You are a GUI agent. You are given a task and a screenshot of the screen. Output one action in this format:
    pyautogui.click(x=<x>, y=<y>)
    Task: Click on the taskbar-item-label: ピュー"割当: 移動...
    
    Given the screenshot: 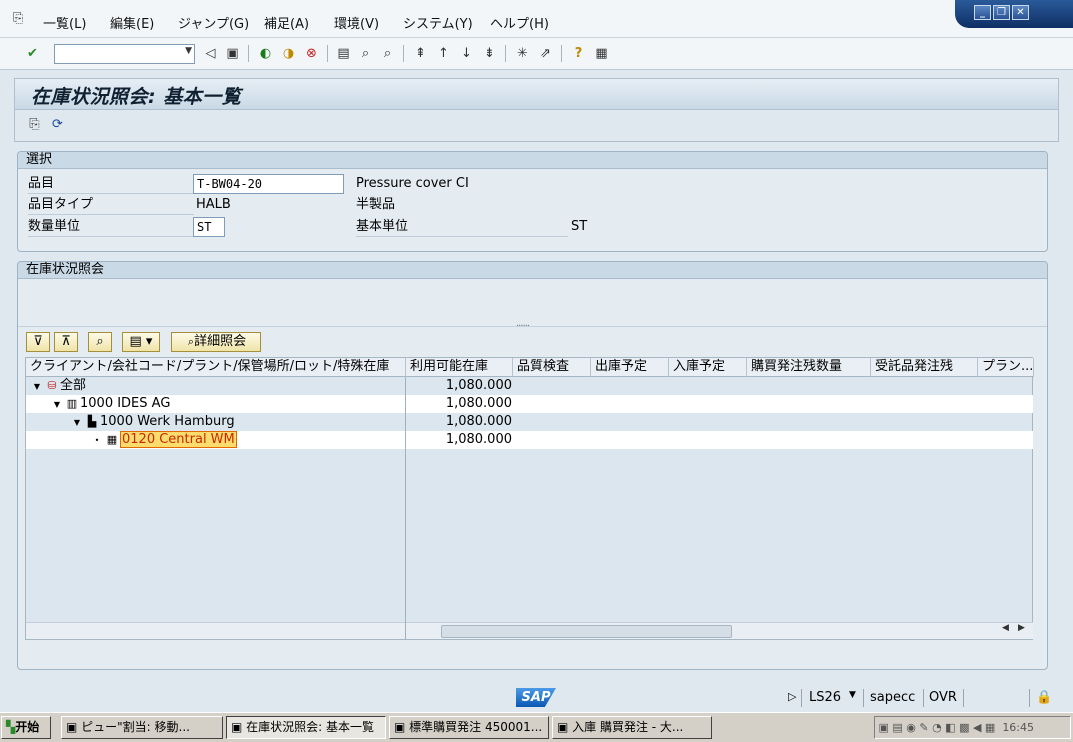 What is the action you would take?
    pyautogui.click(x=135, y=727)
    